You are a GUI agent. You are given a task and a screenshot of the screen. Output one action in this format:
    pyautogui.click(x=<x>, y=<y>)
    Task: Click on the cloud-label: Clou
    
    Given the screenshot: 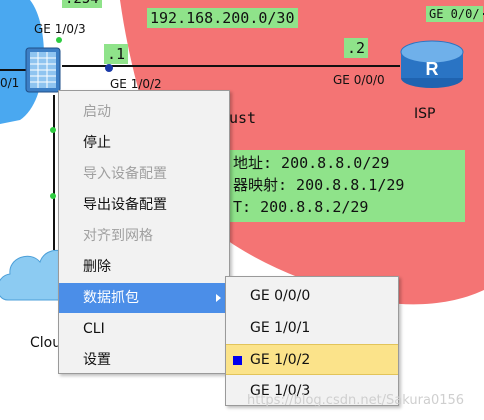 What is the action you would take?
    pyautogui.click(x=46, y=343)
    